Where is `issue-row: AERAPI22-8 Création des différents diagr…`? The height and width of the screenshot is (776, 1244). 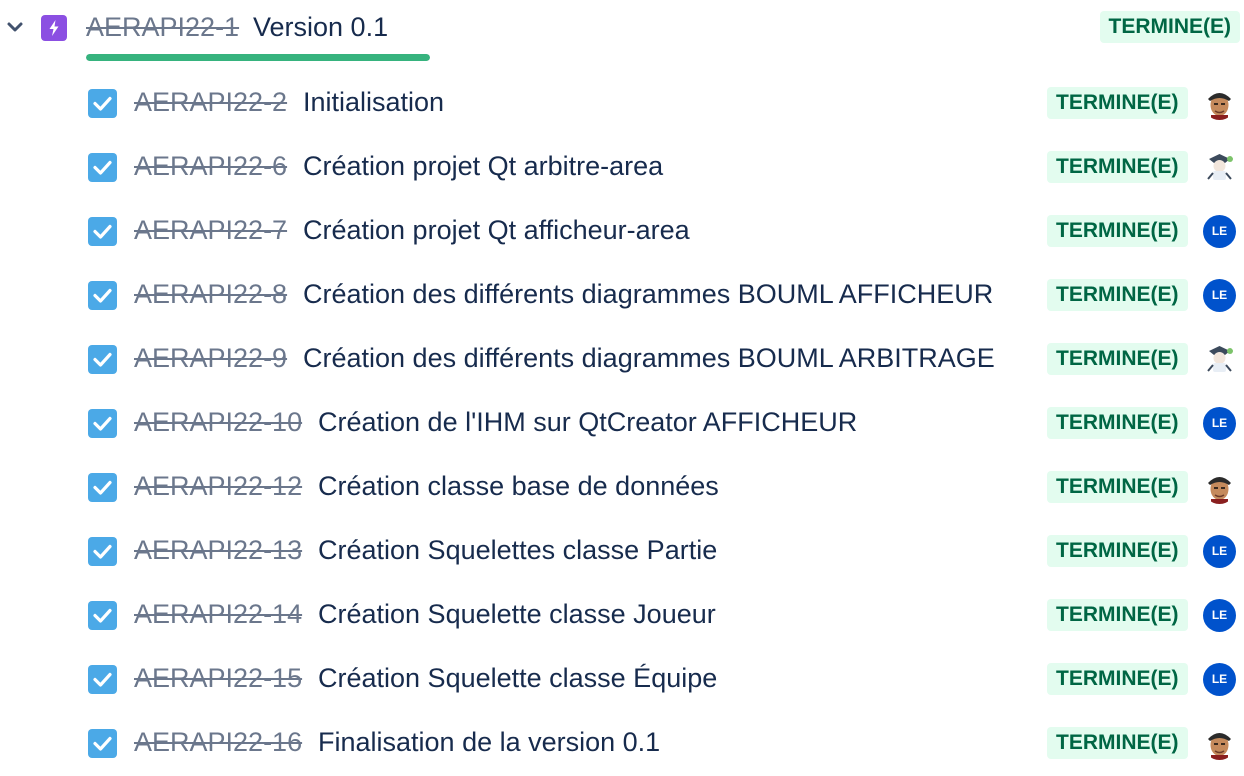 issue-row: AERAPI22-8 Création des différents diagr… is located at coordinates (622, 296).